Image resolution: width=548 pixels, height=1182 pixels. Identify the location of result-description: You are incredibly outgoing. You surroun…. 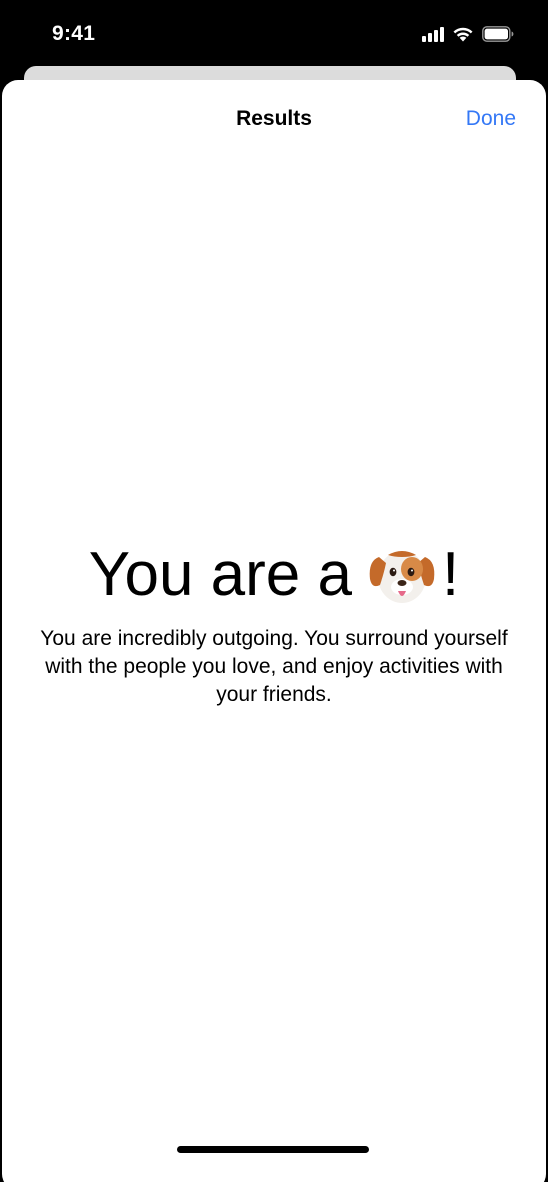
(274, 666).